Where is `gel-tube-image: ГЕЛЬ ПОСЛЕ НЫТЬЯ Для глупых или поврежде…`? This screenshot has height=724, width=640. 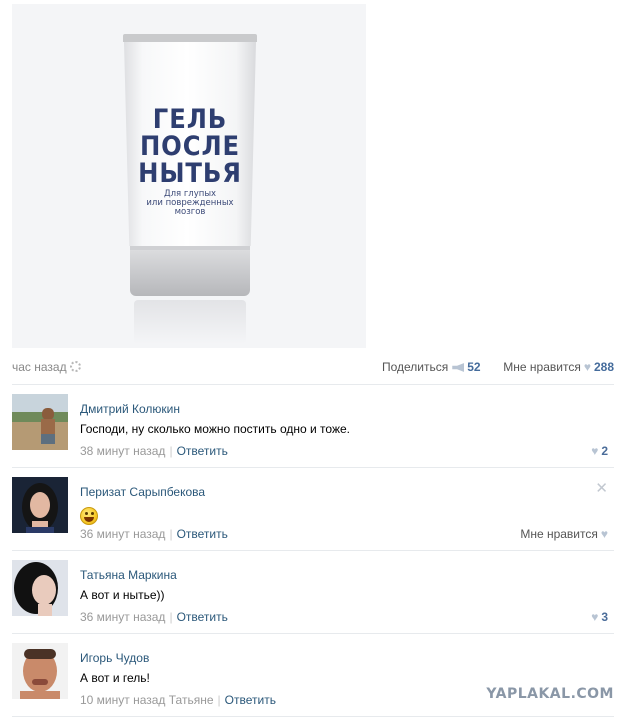 gel-tube-image: ГЕЛЬ ПОСЛЕ НЫТЬЯ Для глупых или поврежде… is located at coordinates (190, 189).